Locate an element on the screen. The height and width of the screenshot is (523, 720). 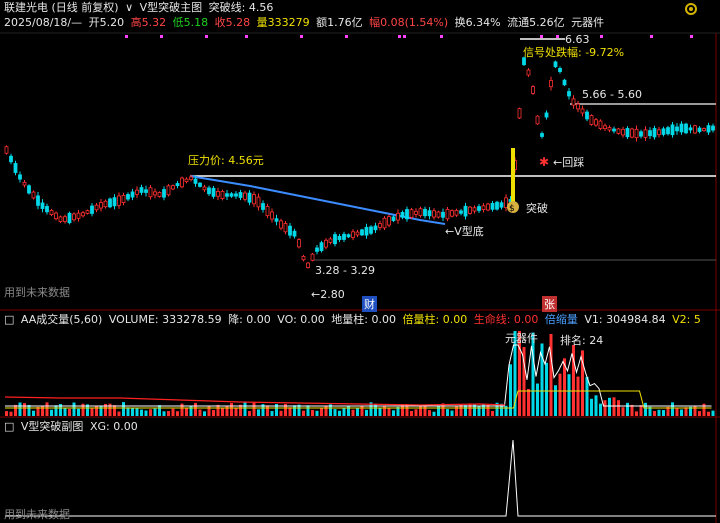
breakout-label: 突破 is located at coordinates (537, 208).